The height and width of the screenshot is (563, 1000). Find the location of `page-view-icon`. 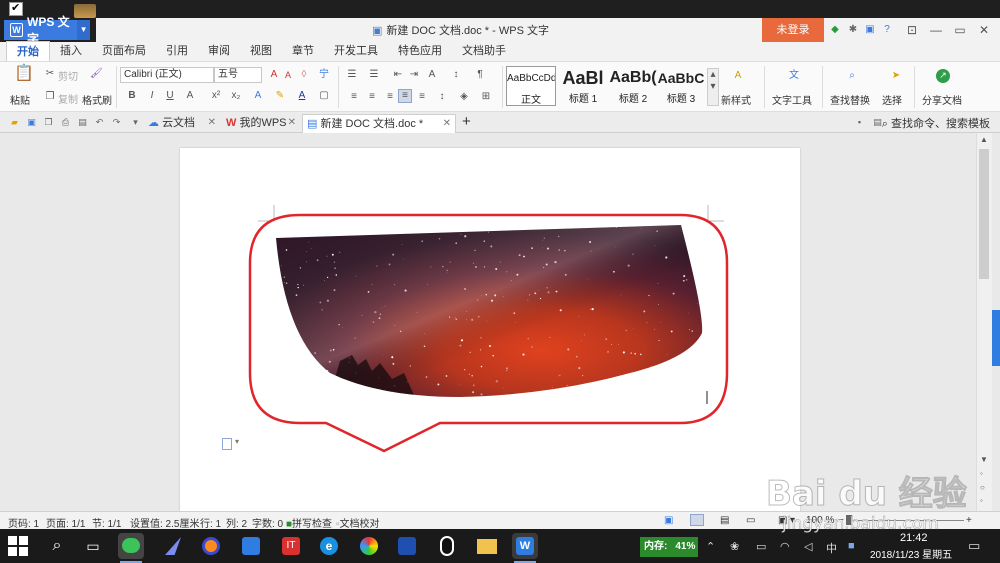

page-view-icon is located at coordinates (697, 520).